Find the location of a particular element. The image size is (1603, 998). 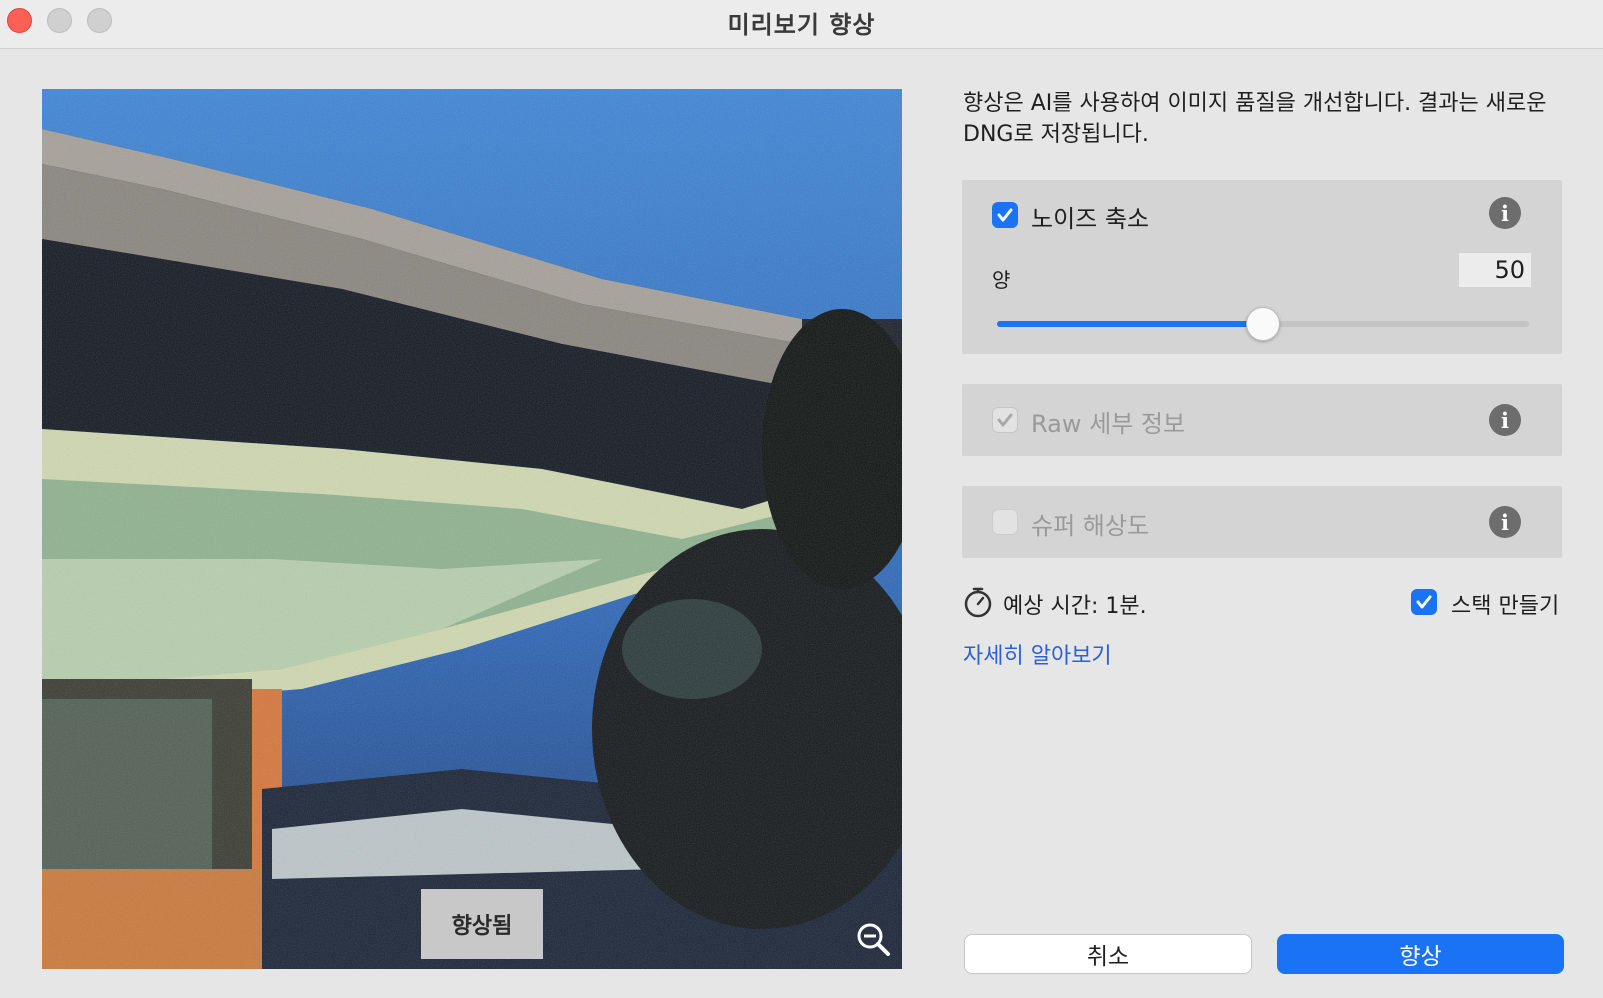

create-stack-option: 스택 만들기 is located at coordinates (1486, 604).